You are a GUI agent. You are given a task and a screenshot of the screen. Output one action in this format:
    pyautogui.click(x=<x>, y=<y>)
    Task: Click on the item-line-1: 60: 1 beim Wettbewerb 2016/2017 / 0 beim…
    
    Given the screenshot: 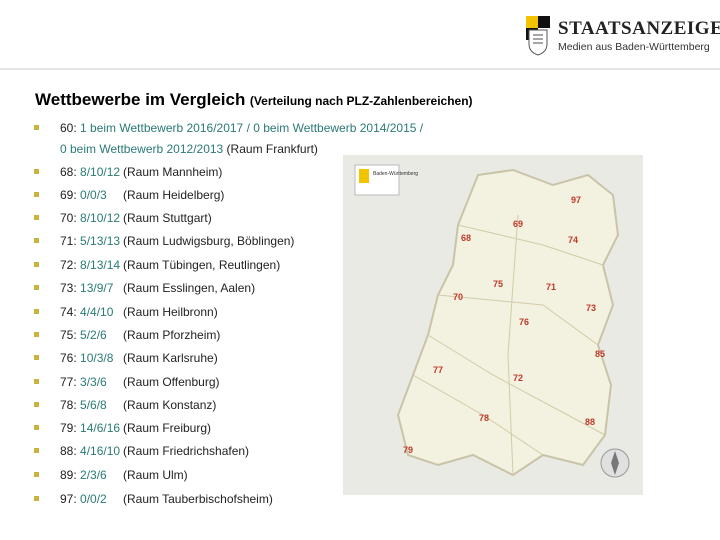 What is the action you would take?
    pyautogui.click(x=241, y=128)
    